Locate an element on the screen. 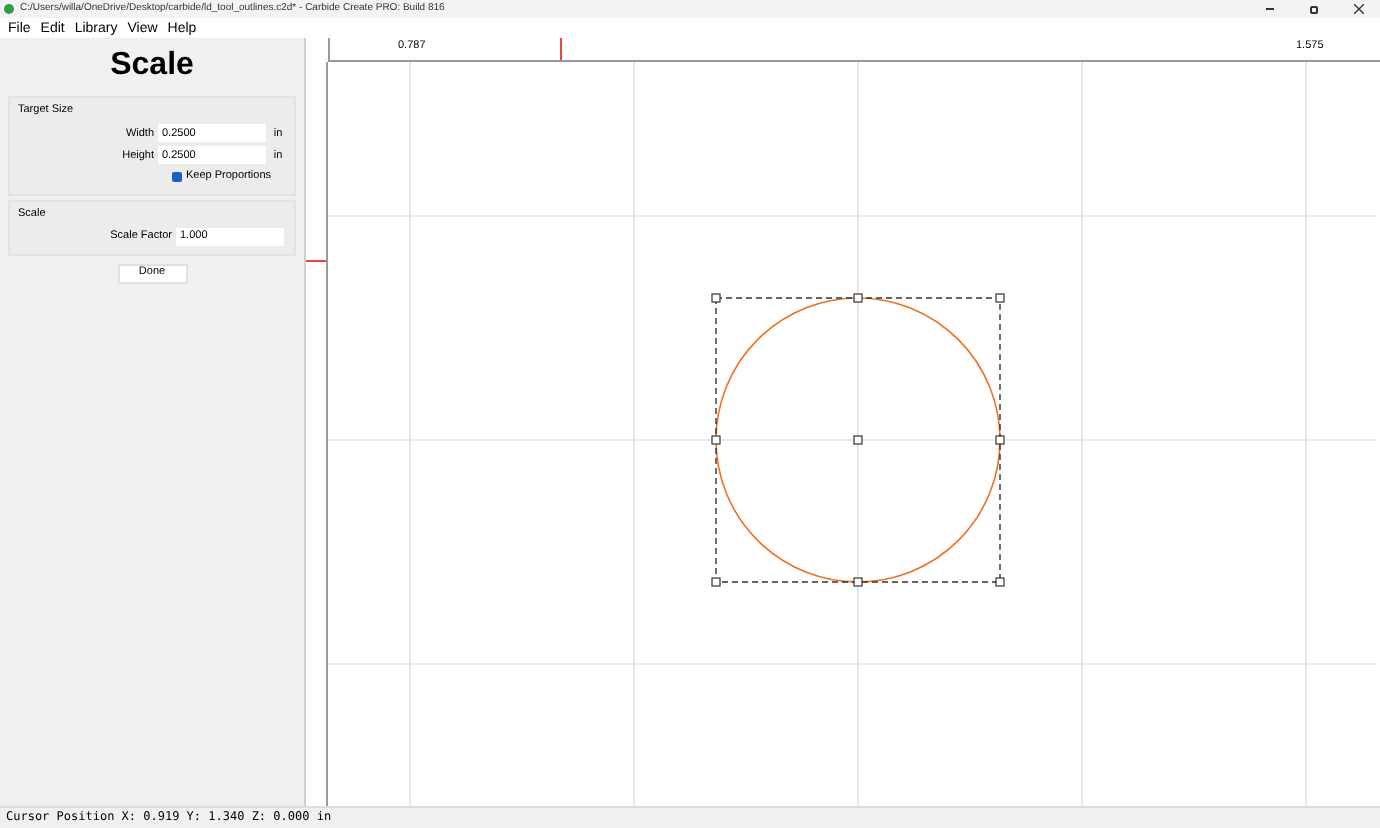 Image resolution: width=1380 pixels, height=828 pixels. panel-title: Scale is located at coordinates (152, 66).